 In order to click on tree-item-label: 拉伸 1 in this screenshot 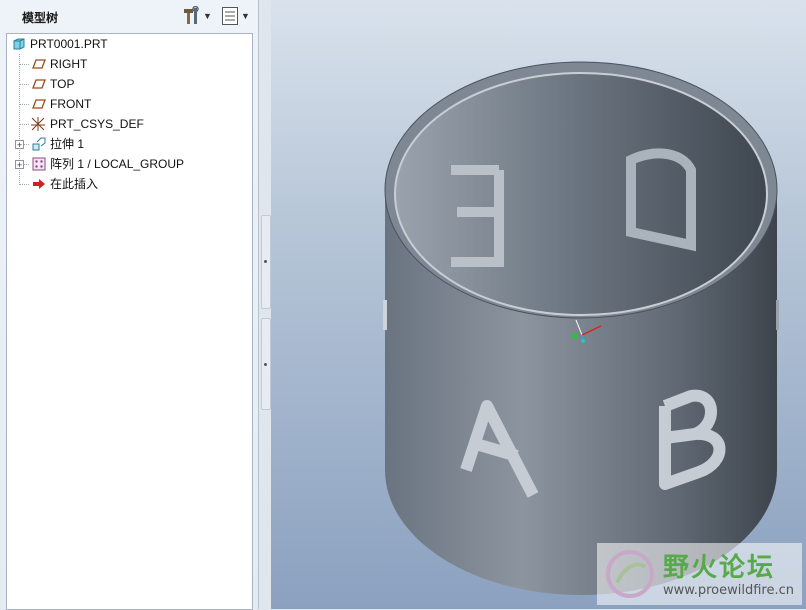, I will do `click(67, 144)`.